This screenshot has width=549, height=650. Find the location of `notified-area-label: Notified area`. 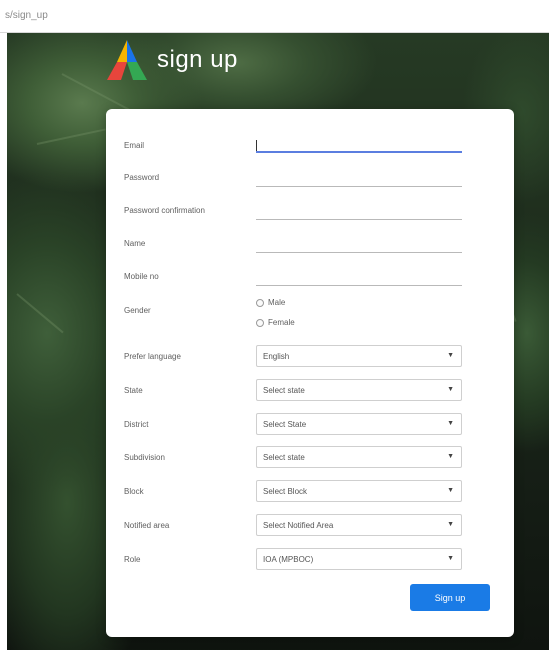

notified-area-label: Notified area is located at coordinates (147, 525).